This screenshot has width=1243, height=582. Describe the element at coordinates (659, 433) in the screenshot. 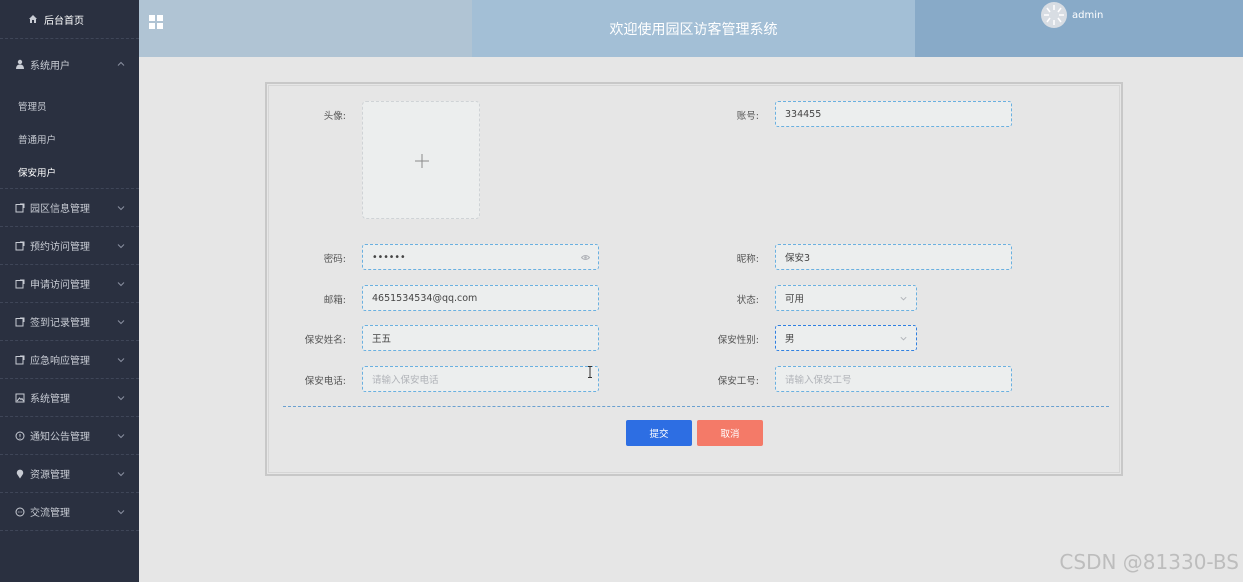

I see `submit-button: 提交` at that location.